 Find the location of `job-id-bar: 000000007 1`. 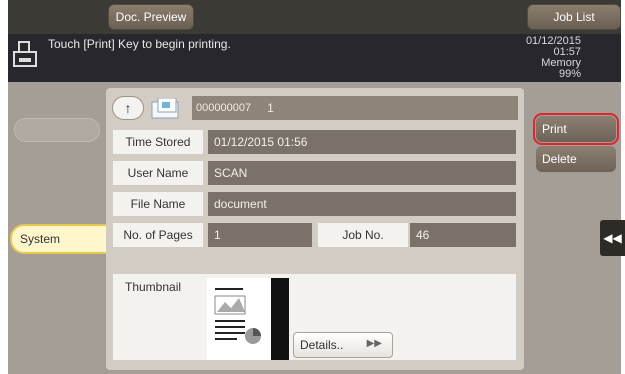

job-id-bar: 000000007 1 is located at coordinates (355, 108).